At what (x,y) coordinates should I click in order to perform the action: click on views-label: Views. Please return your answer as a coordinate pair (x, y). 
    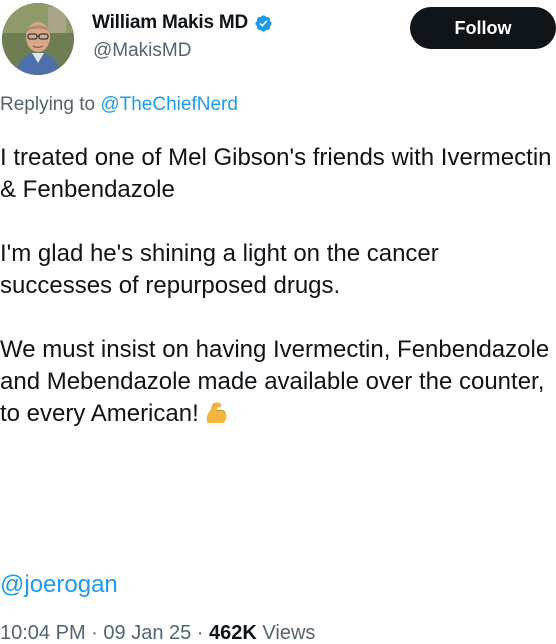
    Looking at the image, I should click on (289, 633).